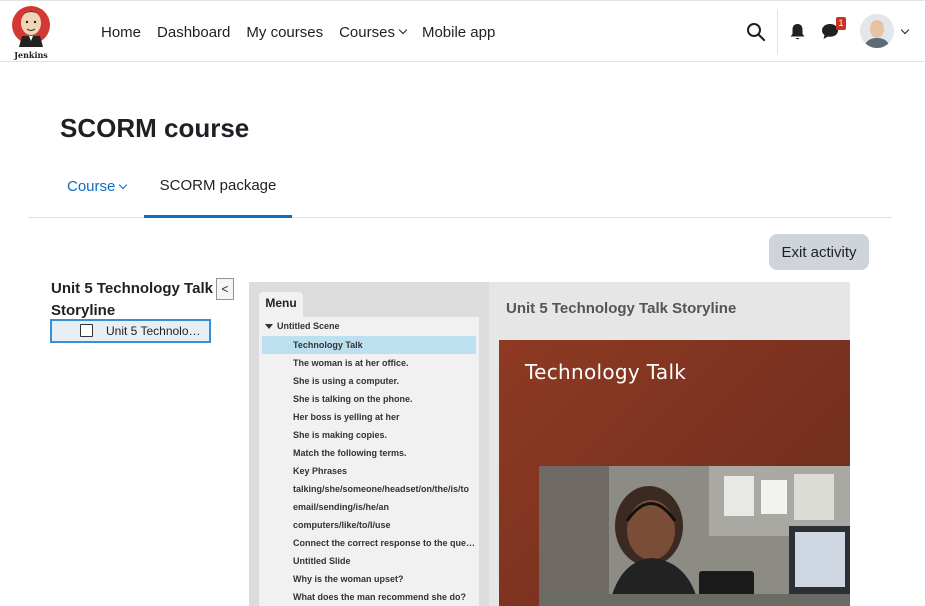 The height and width of the screenshot is (606, 925). I want to click on secondary-navigation: Course SCORM package, so click(460, 189).